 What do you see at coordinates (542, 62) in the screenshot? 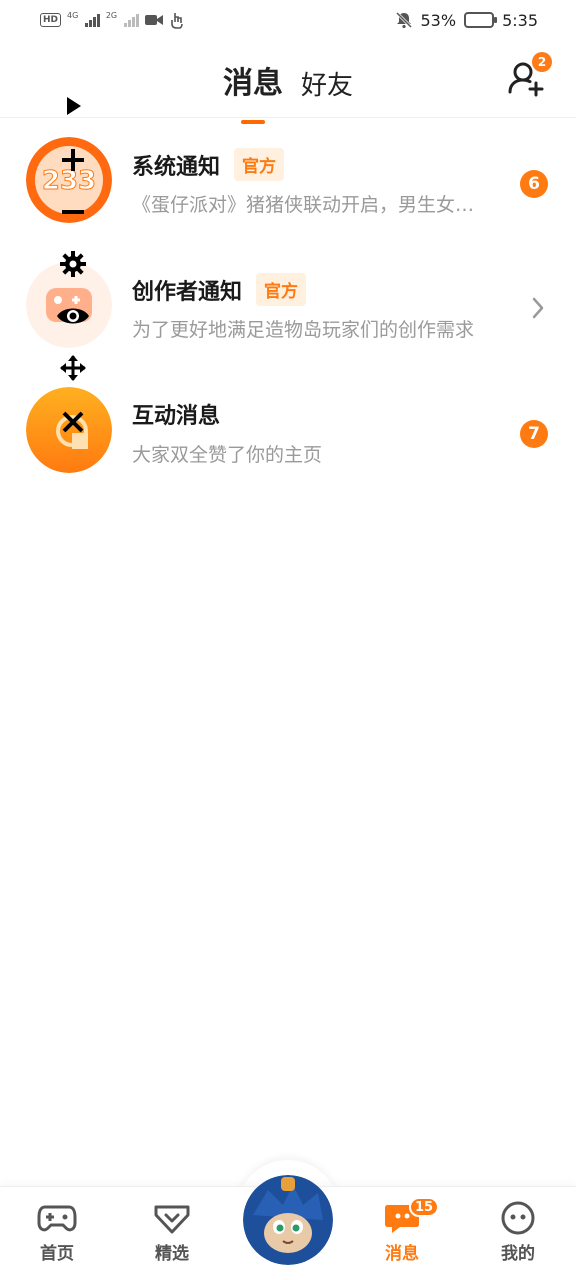
I see `add-friend-badge: 2` at bounding box center [542, 62].